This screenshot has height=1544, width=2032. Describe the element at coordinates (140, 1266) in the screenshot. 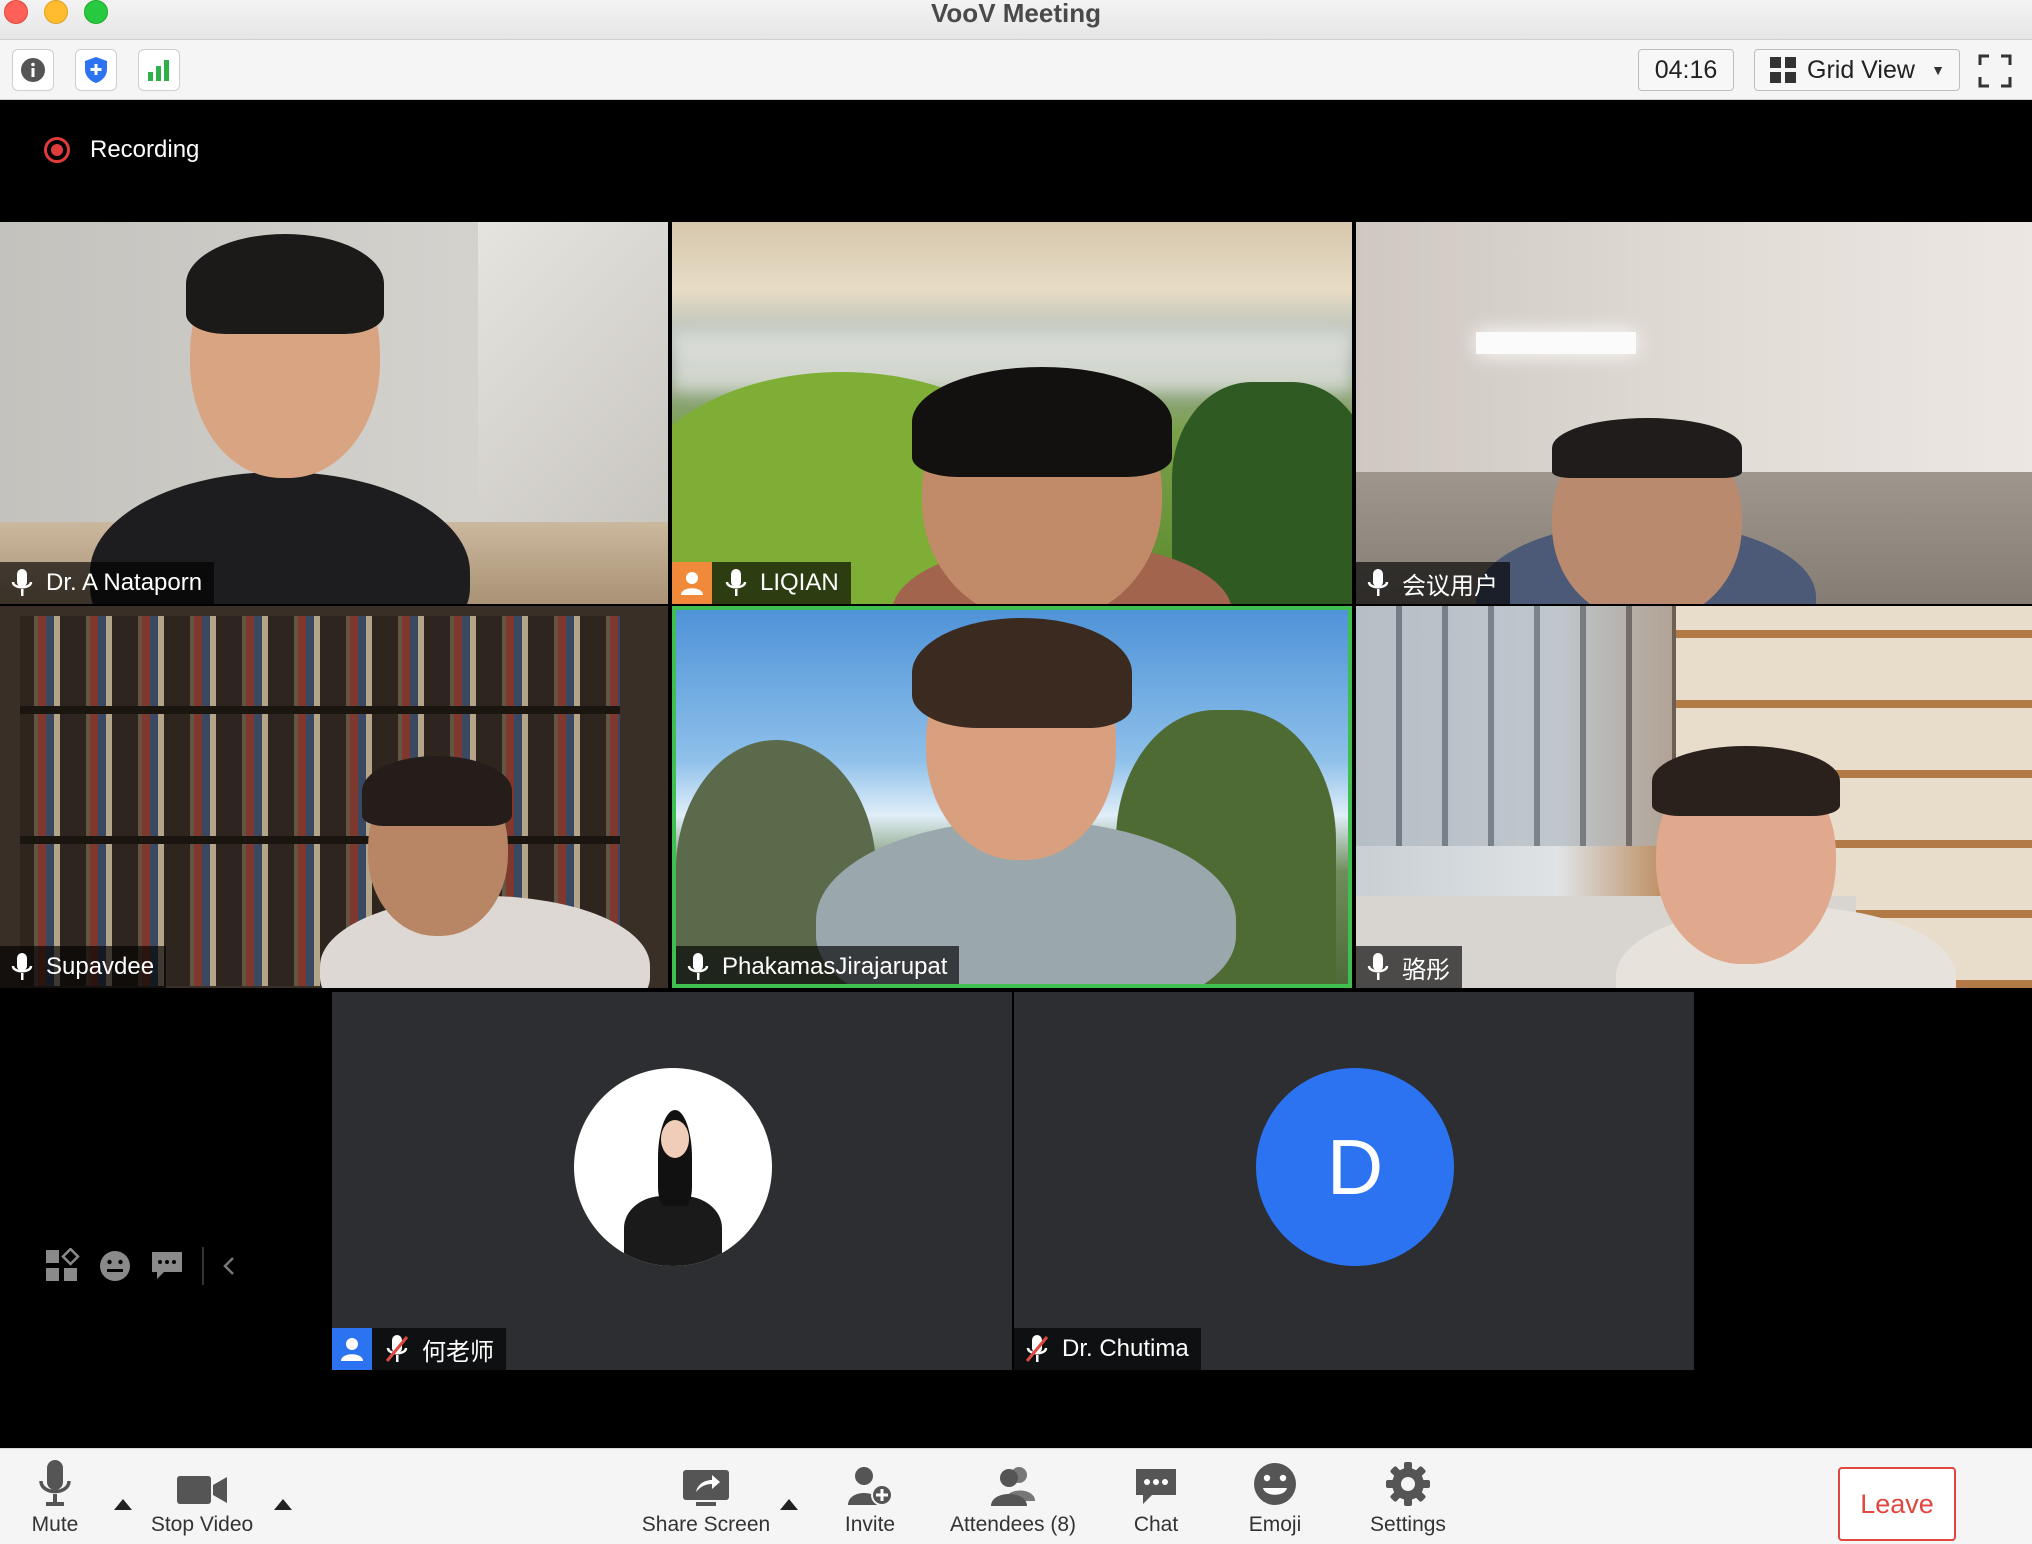

I see `floating-side-toolbar` at that location.